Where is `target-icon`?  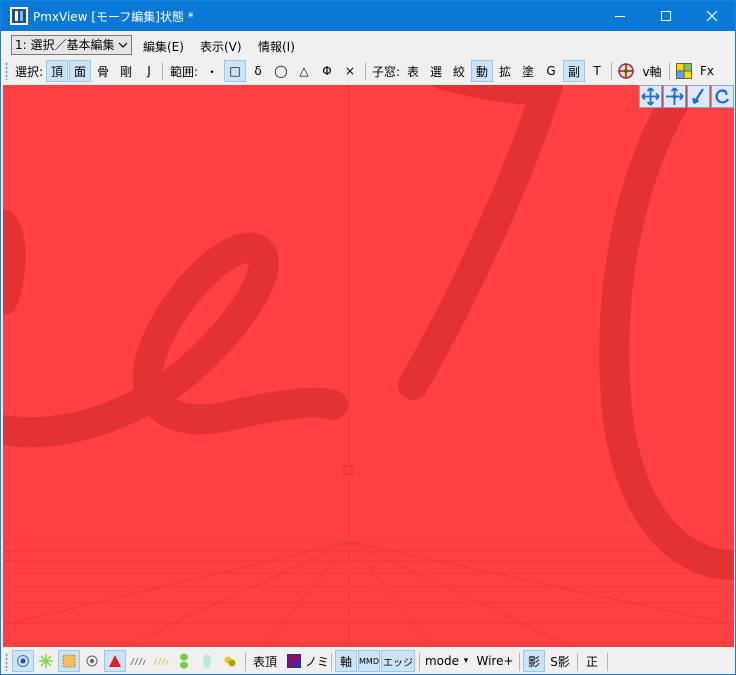 target-icon is located at coordinates (92, 661).